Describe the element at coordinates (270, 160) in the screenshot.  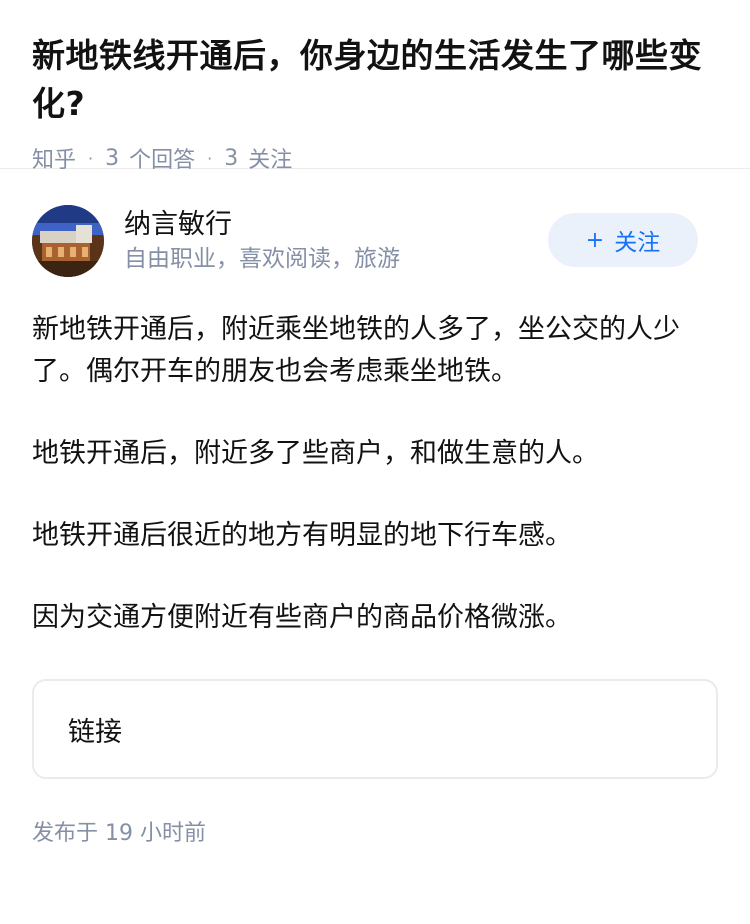
I see `follow-count-label: 关注` at that location.